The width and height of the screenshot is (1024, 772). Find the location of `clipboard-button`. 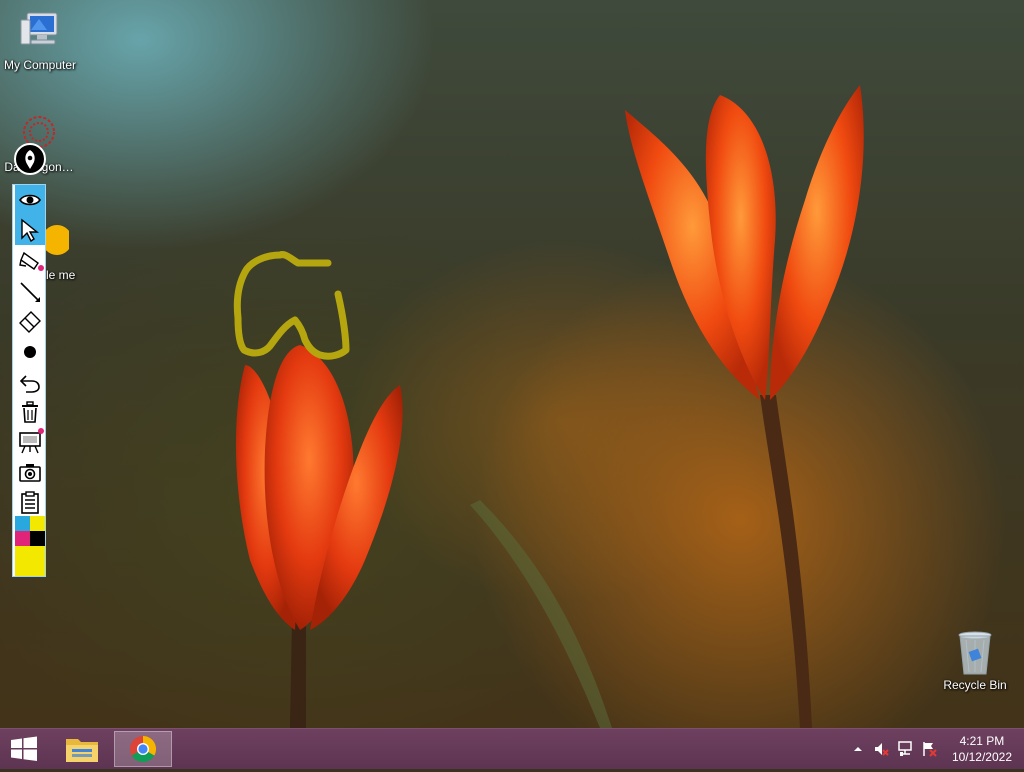

clipboard-button is located at coordinates (30, 502).